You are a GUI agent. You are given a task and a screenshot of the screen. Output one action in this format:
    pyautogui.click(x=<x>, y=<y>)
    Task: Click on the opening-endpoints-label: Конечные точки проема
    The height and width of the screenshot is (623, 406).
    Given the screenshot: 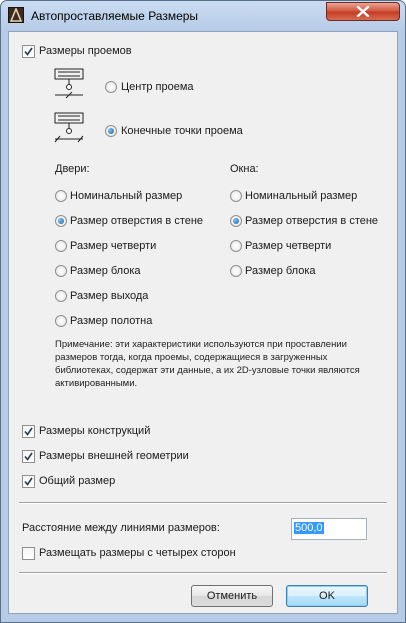 What is the action you would take?
    pyautogui.click(x=182, y=131)
    